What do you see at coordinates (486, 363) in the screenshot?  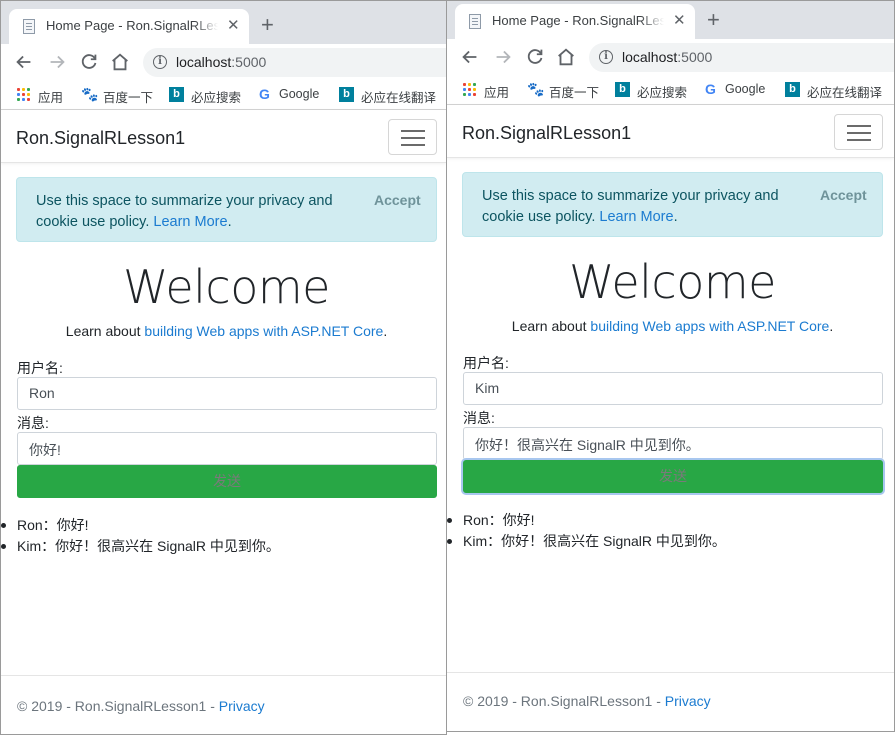 I see `username-label: 用户名:` at bounding box center [486, 363].